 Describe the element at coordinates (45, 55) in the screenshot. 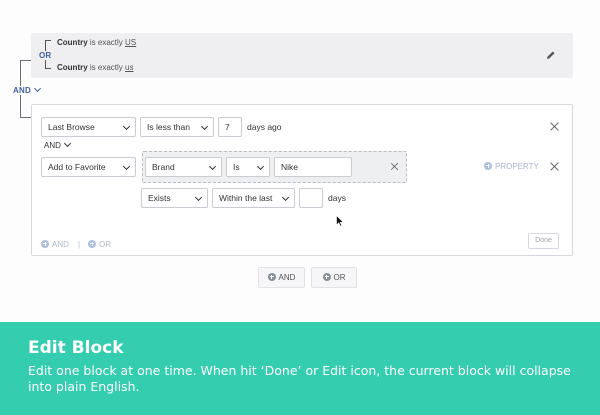

I see `or-label: OR` at that location.